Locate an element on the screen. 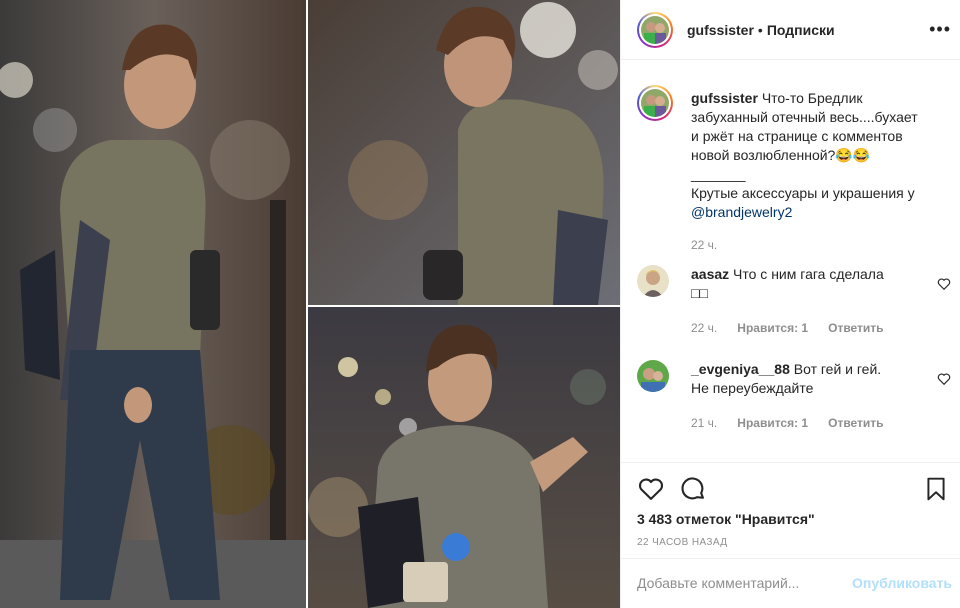 The image size is (960, 608). comment-glyphs: □□ is located at coordinates (699, 293).